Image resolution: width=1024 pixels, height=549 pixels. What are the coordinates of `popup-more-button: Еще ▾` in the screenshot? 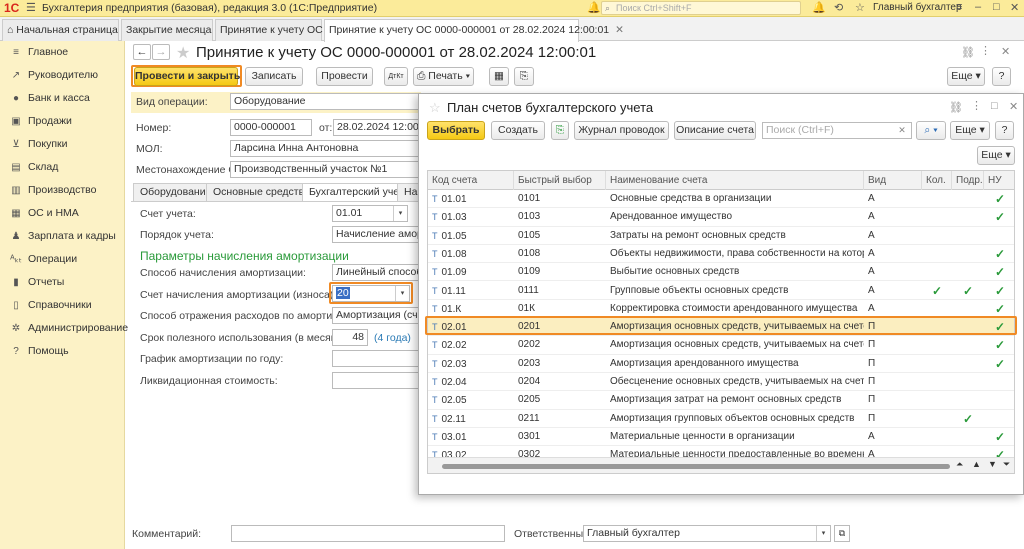 It's located at (970, 130).